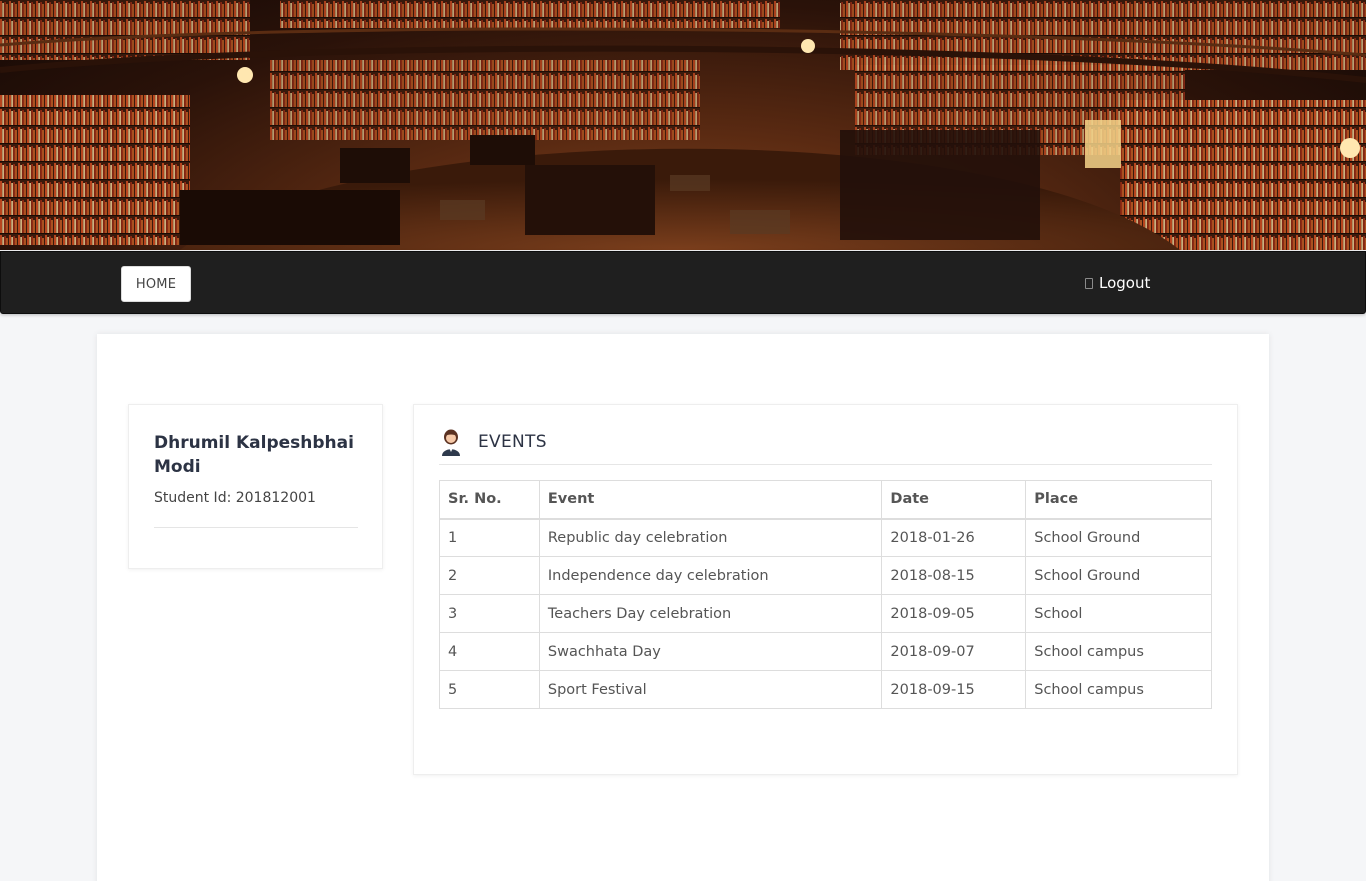 Image resolution: width=1366 pixels, height=881 pixels. Describe the element at coordinates (954, 500) in the screenshot. I see `column-header-date: Date` at that location.